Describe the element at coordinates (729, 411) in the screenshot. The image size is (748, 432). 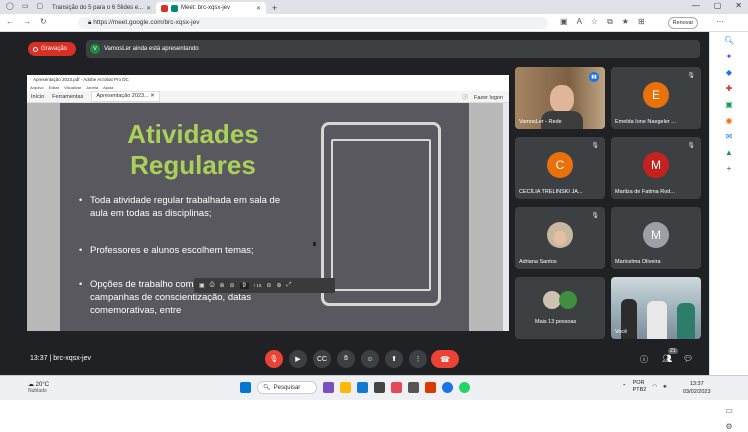
I see `split-screen-icon: ▭` at that location.